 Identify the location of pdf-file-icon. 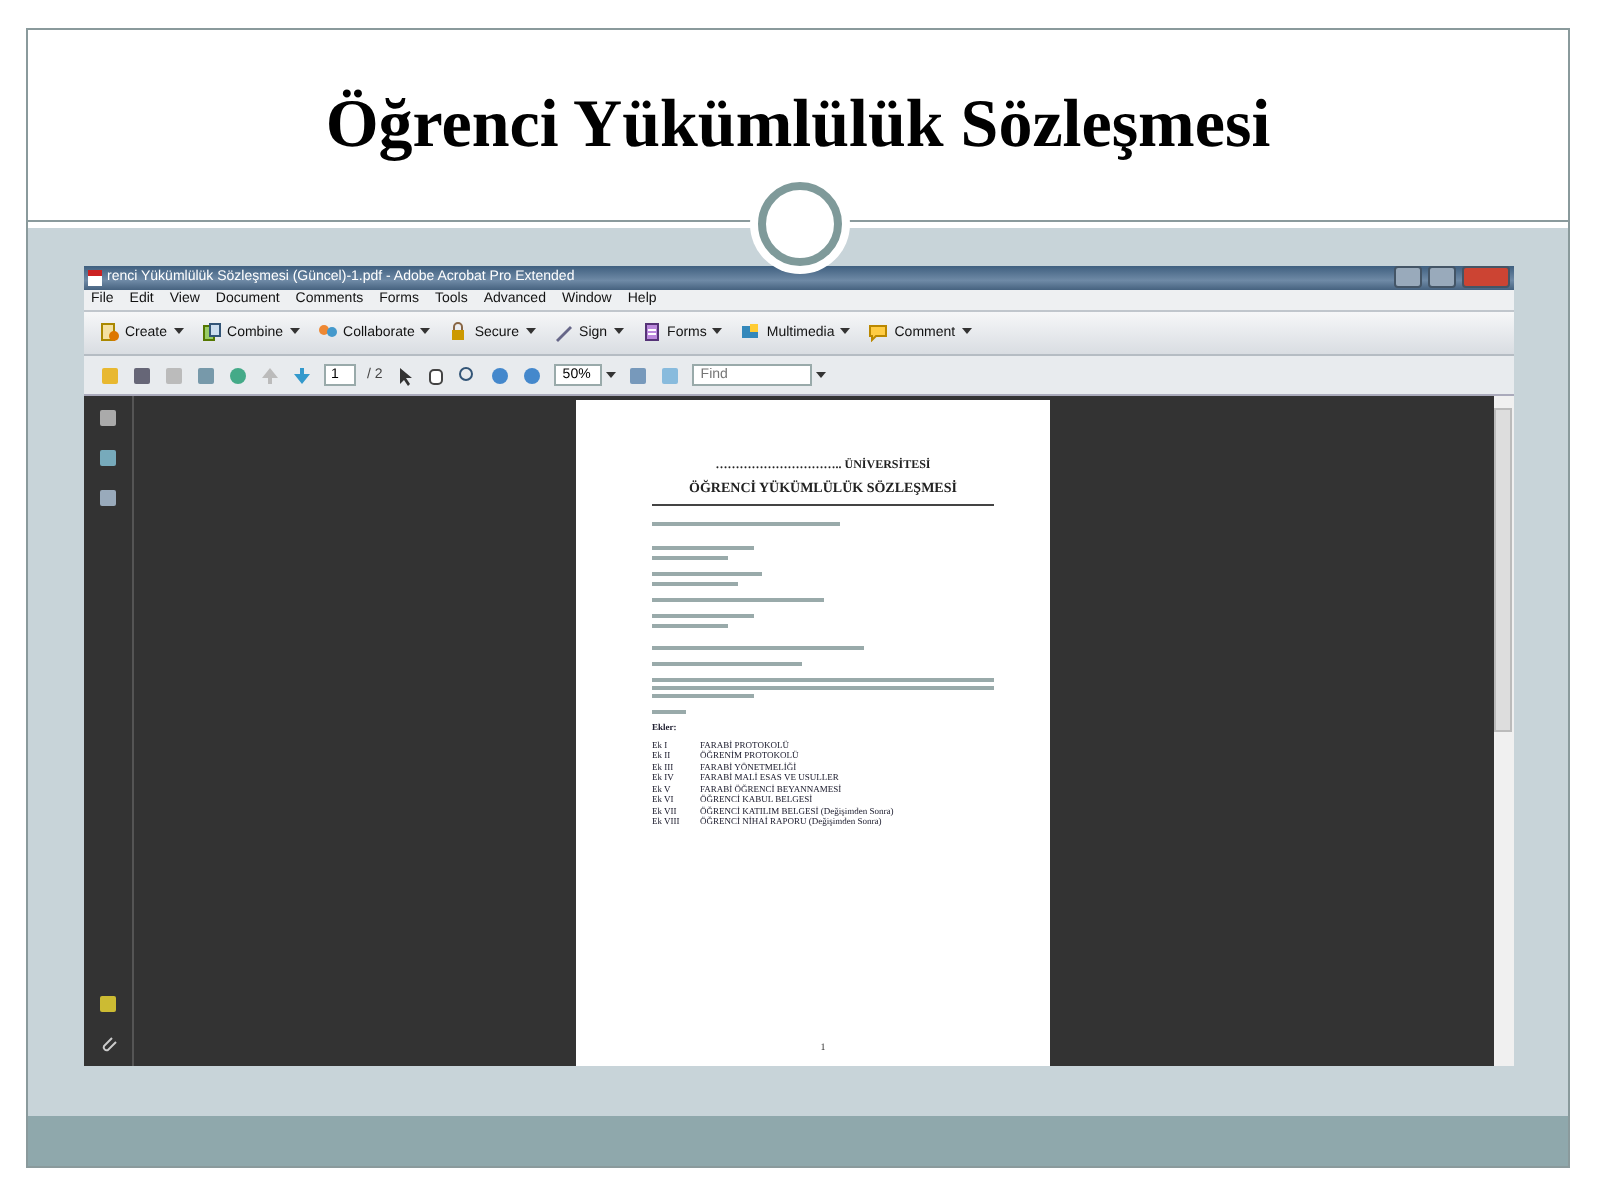
(94, 277).